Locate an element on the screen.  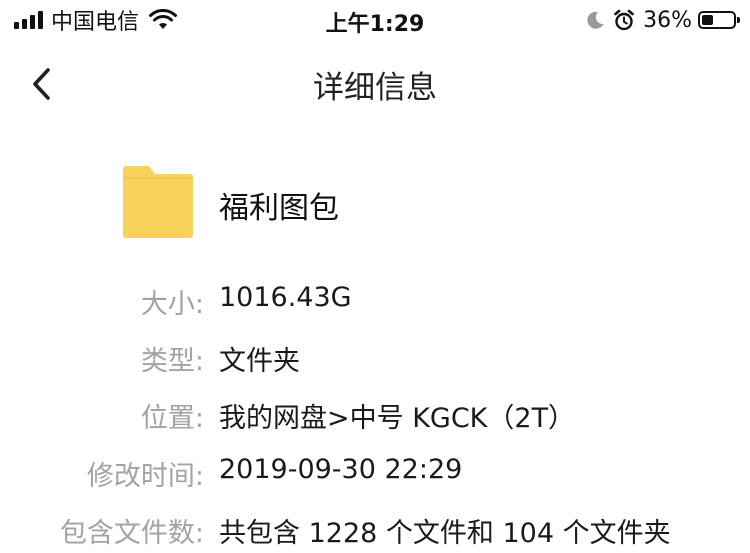
detail-row-modified: 修改时间: 2019-09-30 22:29 is located at coordinates (375, 474).